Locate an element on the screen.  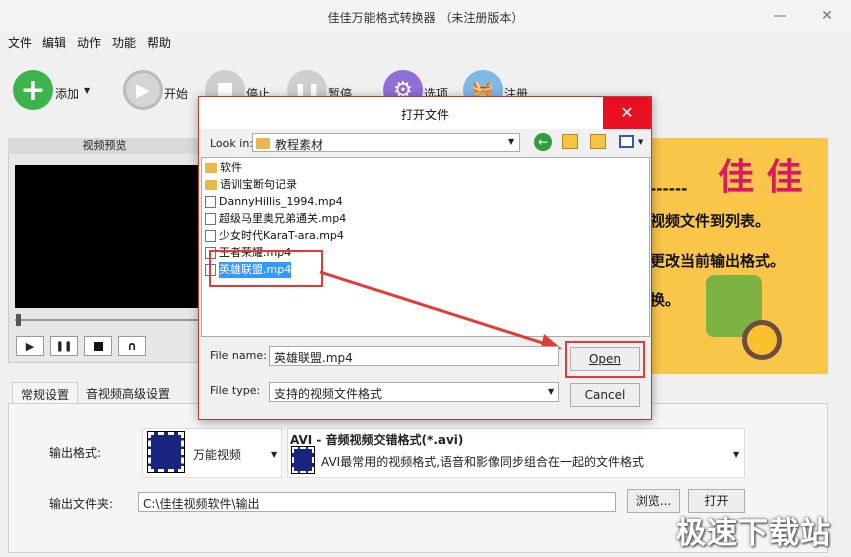
pause-button-small: ❚❚ is located at coordinates (64, 346).